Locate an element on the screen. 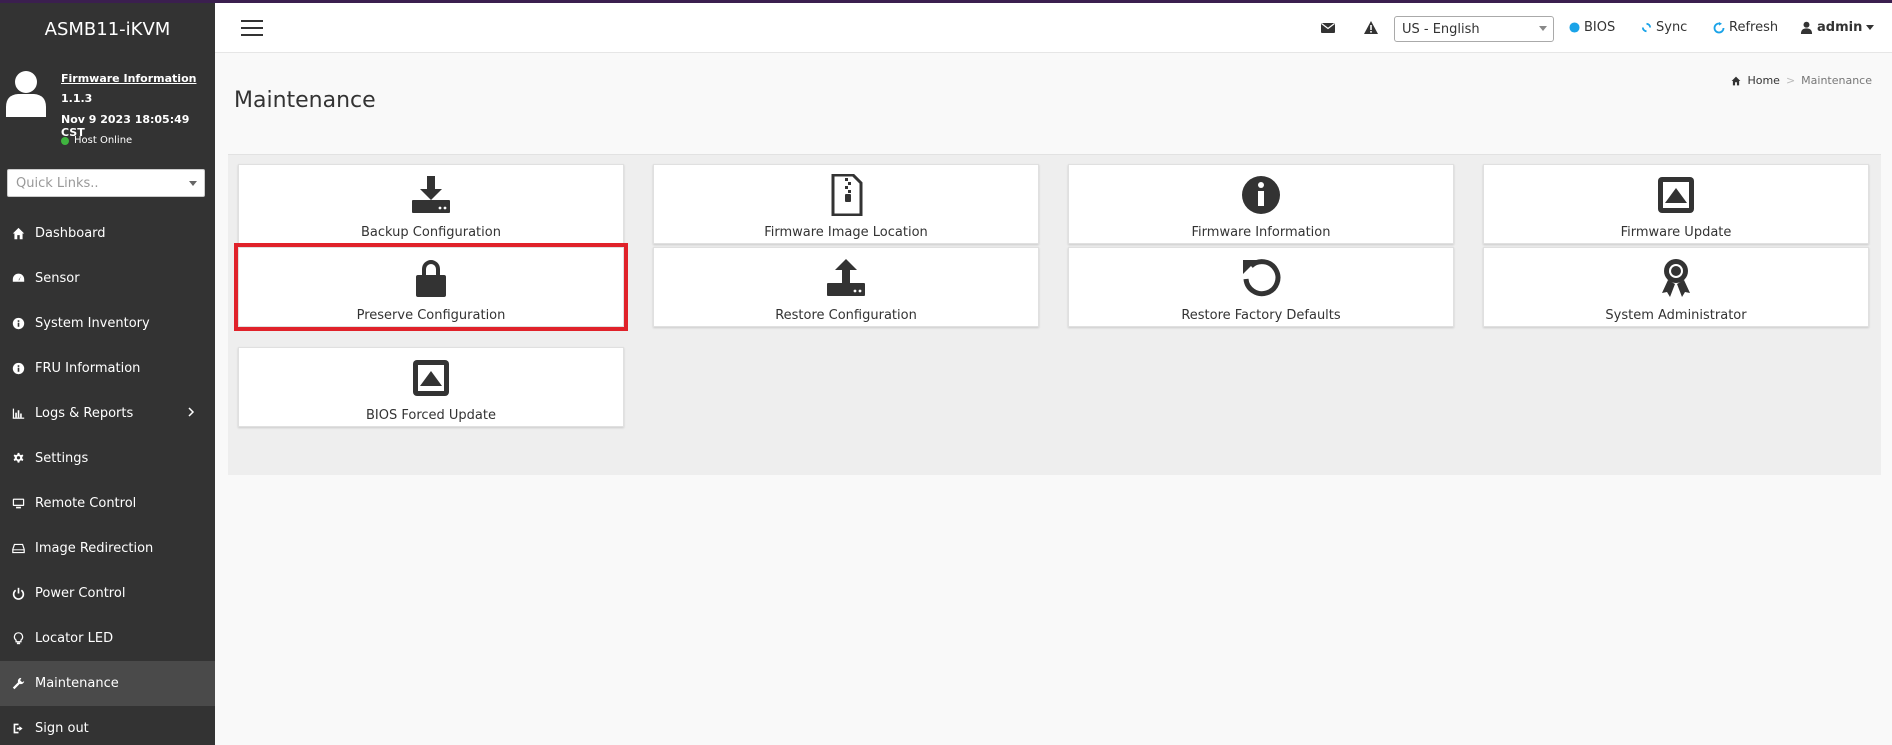  sidebar-item-settings: Settings is located at coordinates (107, 458).